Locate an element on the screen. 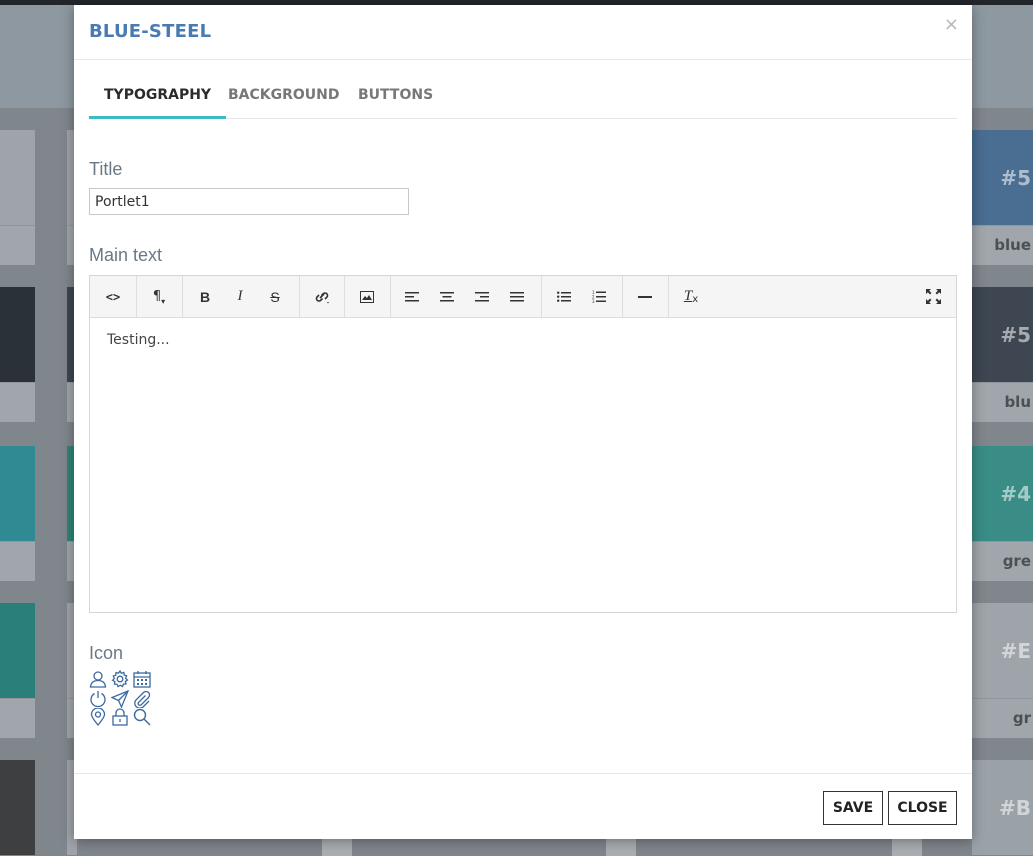 The height and width of the screenshot is (856, 1033). paperclip-icon is located at coordinates (143, 699).